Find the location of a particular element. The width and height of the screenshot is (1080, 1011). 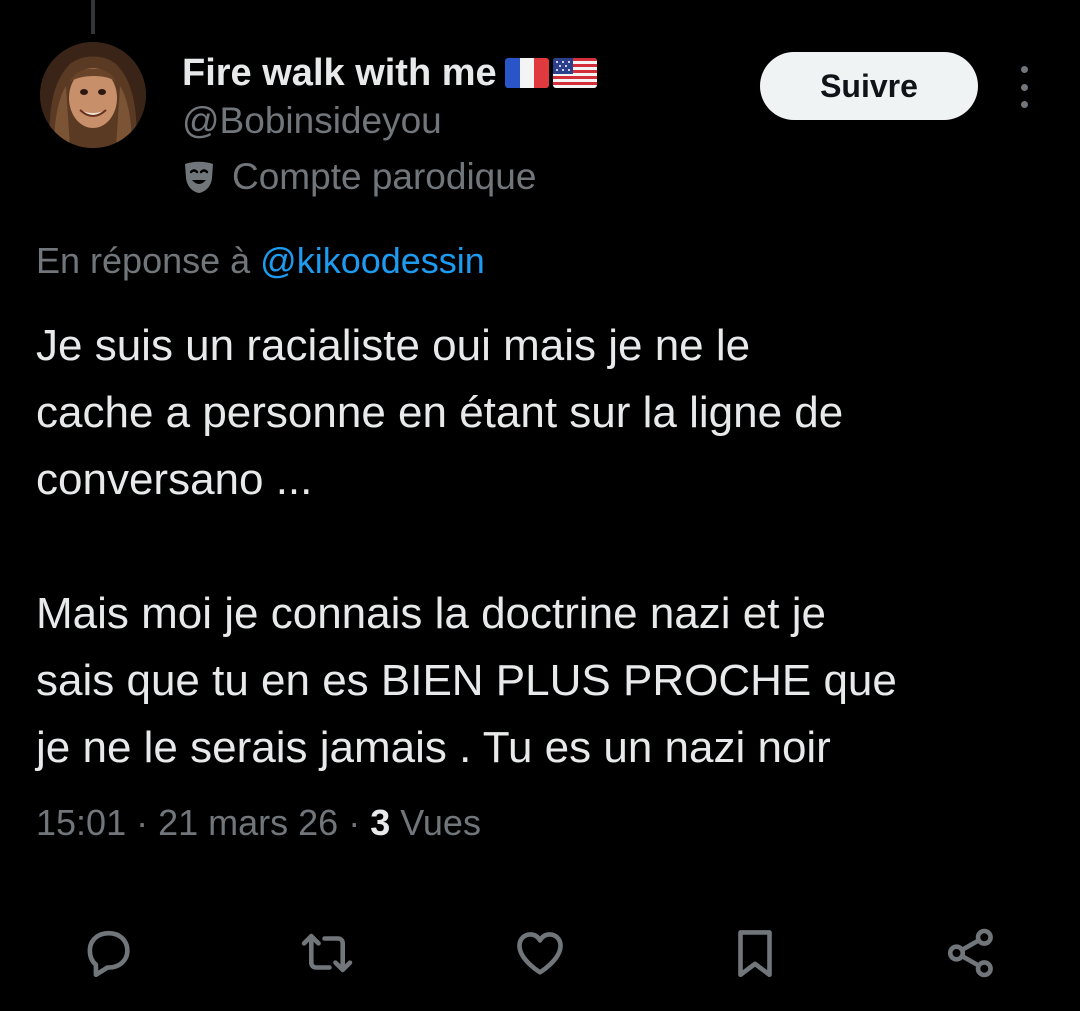

tweet-date: 21 mars 26 is located at coordinates (248, 822).